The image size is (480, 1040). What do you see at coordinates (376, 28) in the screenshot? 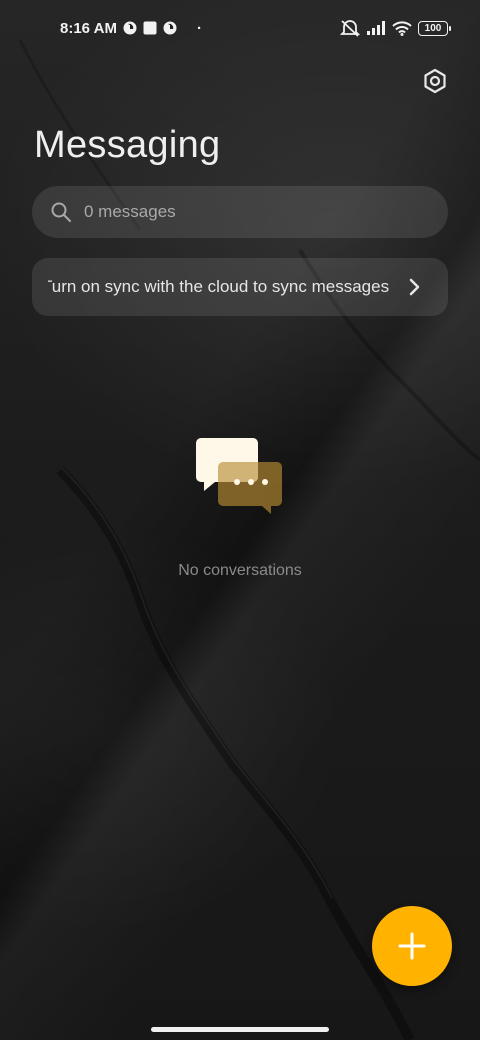
I see `signal-icon` at bounding box center [376, 28].